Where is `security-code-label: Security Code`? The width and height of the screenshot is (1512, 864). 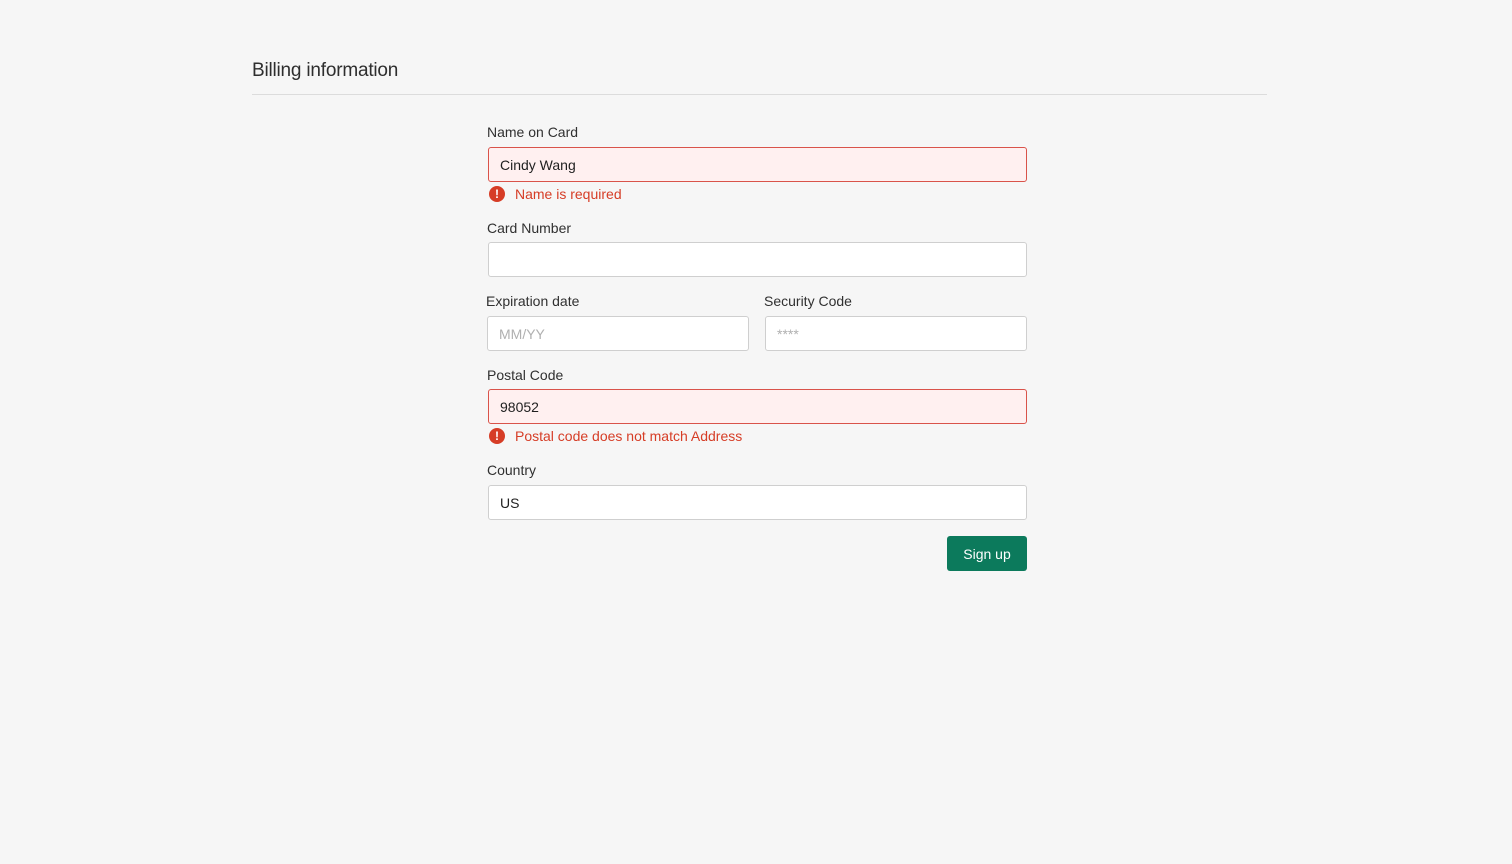
security-code-label: Security Code is located at coordinates (808, 301).